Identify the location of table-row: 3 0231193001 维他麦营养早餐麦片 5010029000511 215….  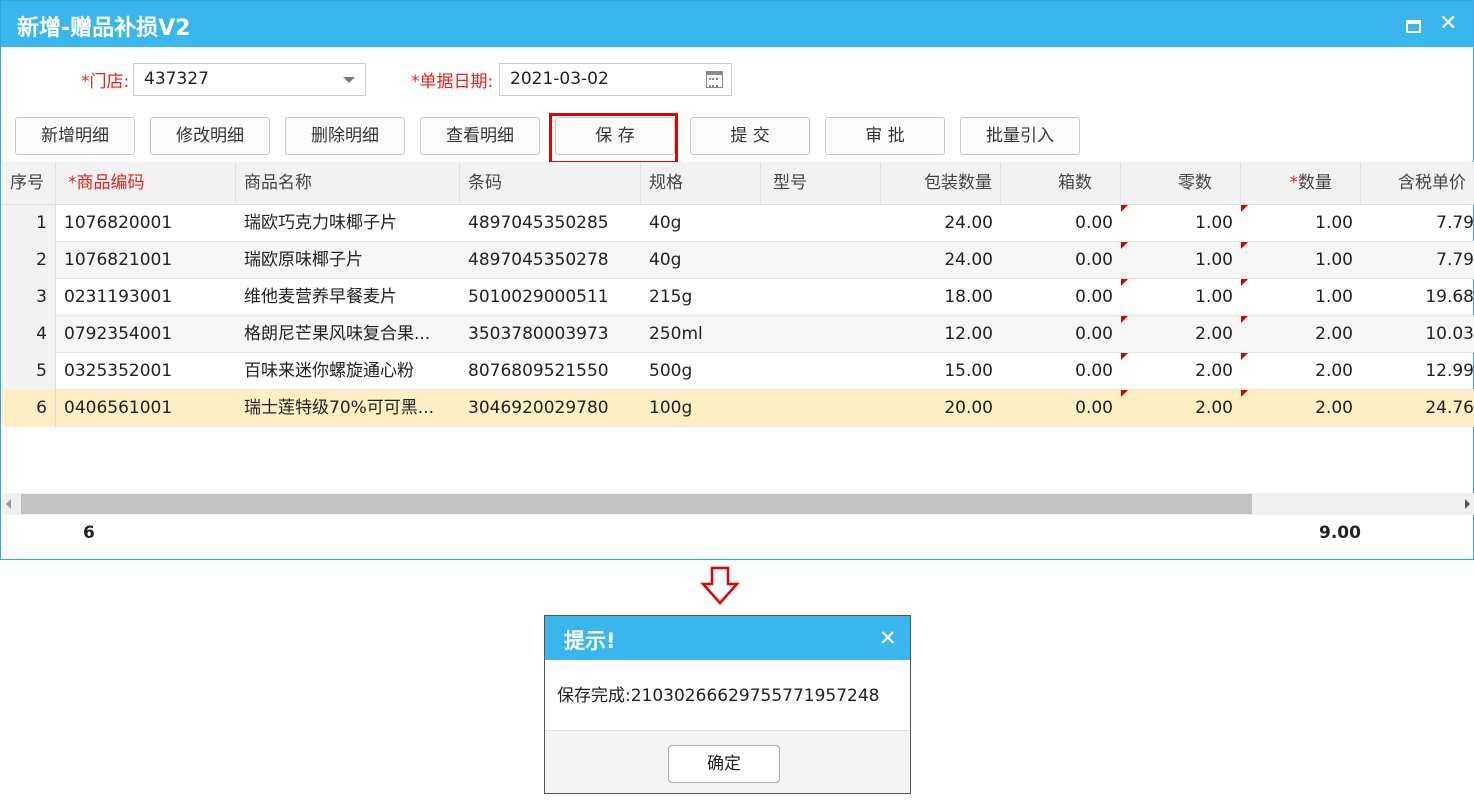
(738, 297).